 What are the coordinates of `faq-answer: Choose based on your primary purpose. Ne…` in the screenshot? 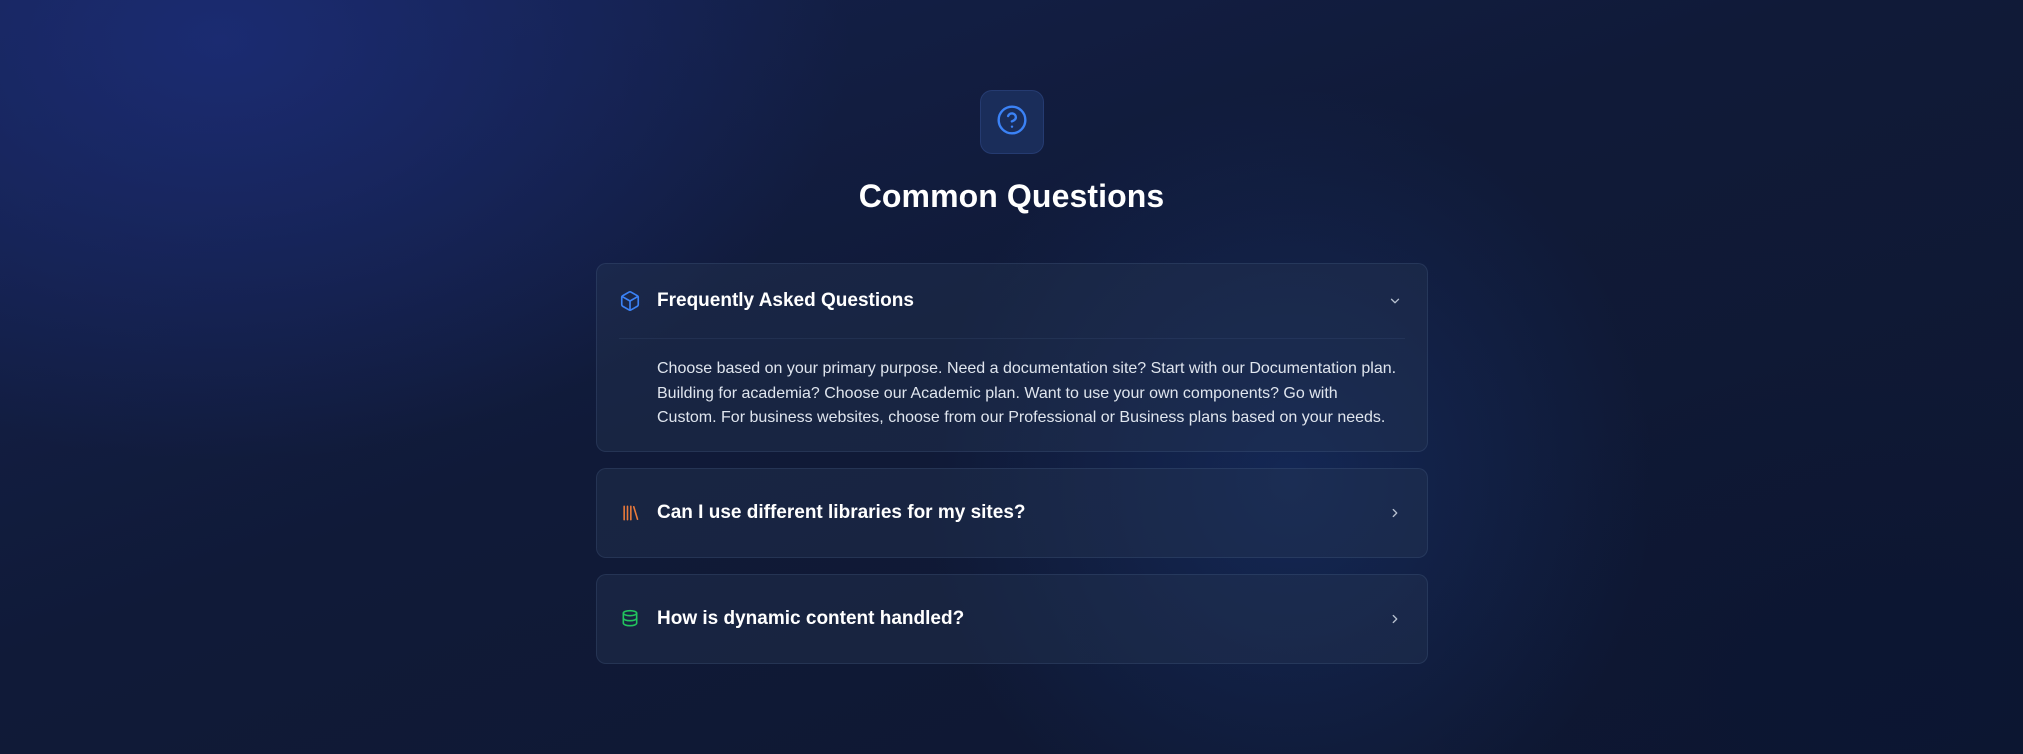 It's located at (1027, 393).